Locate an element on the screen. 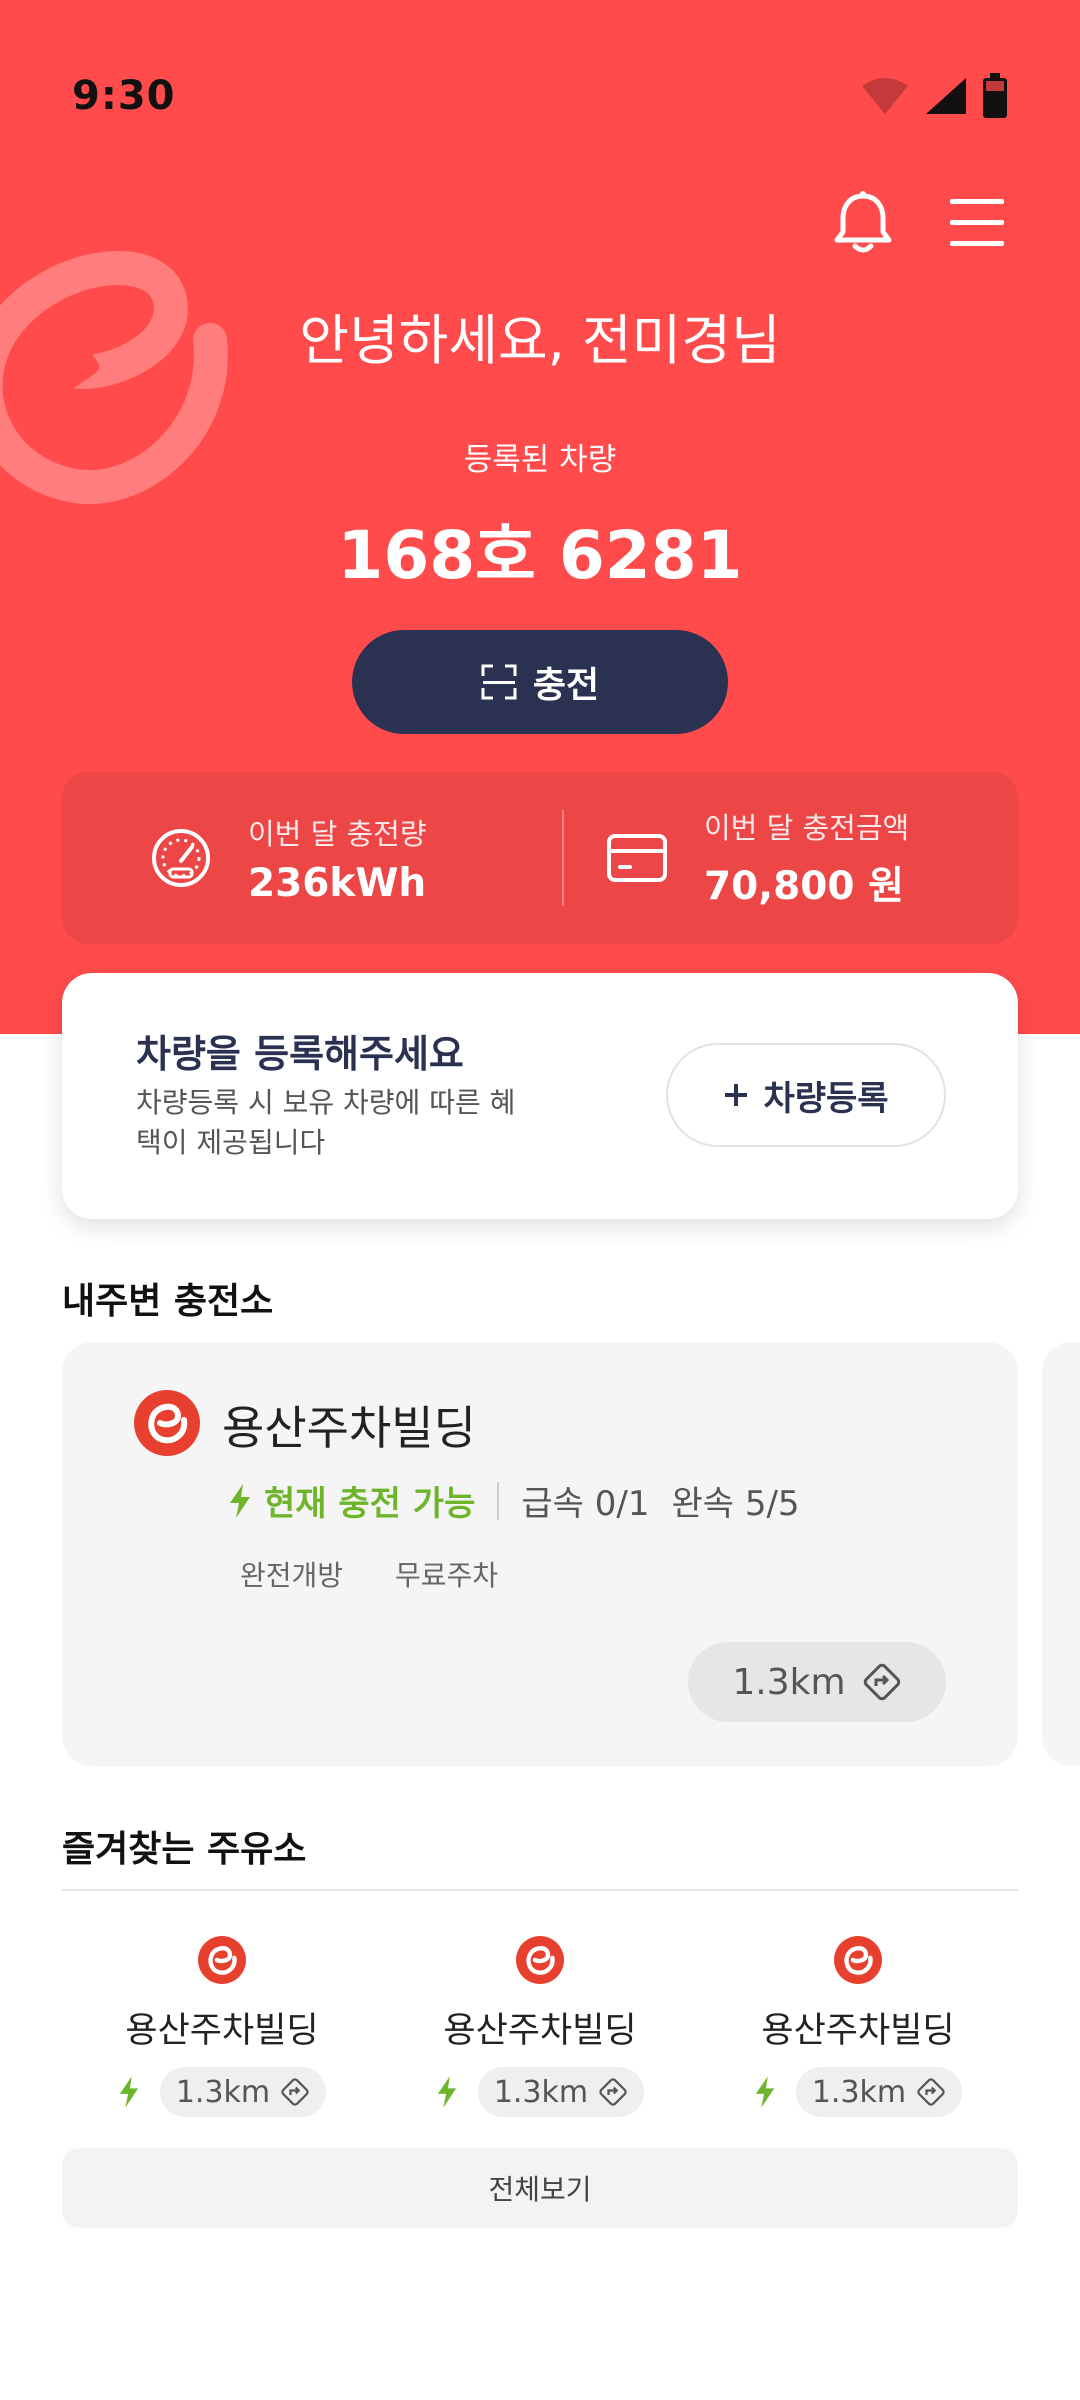  amount-value: 70,800 원 is located at coordinates (804, 886).